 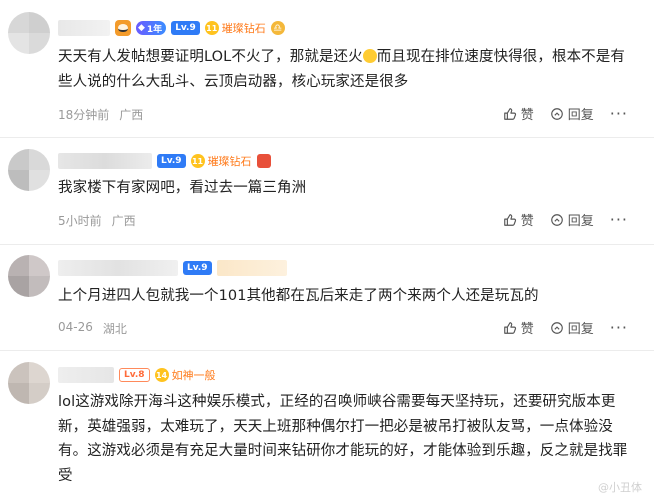 What do you see at coordinates (114, 329) in the screenshot?
I see `location: 湖北` at bounding box center [114, 329].